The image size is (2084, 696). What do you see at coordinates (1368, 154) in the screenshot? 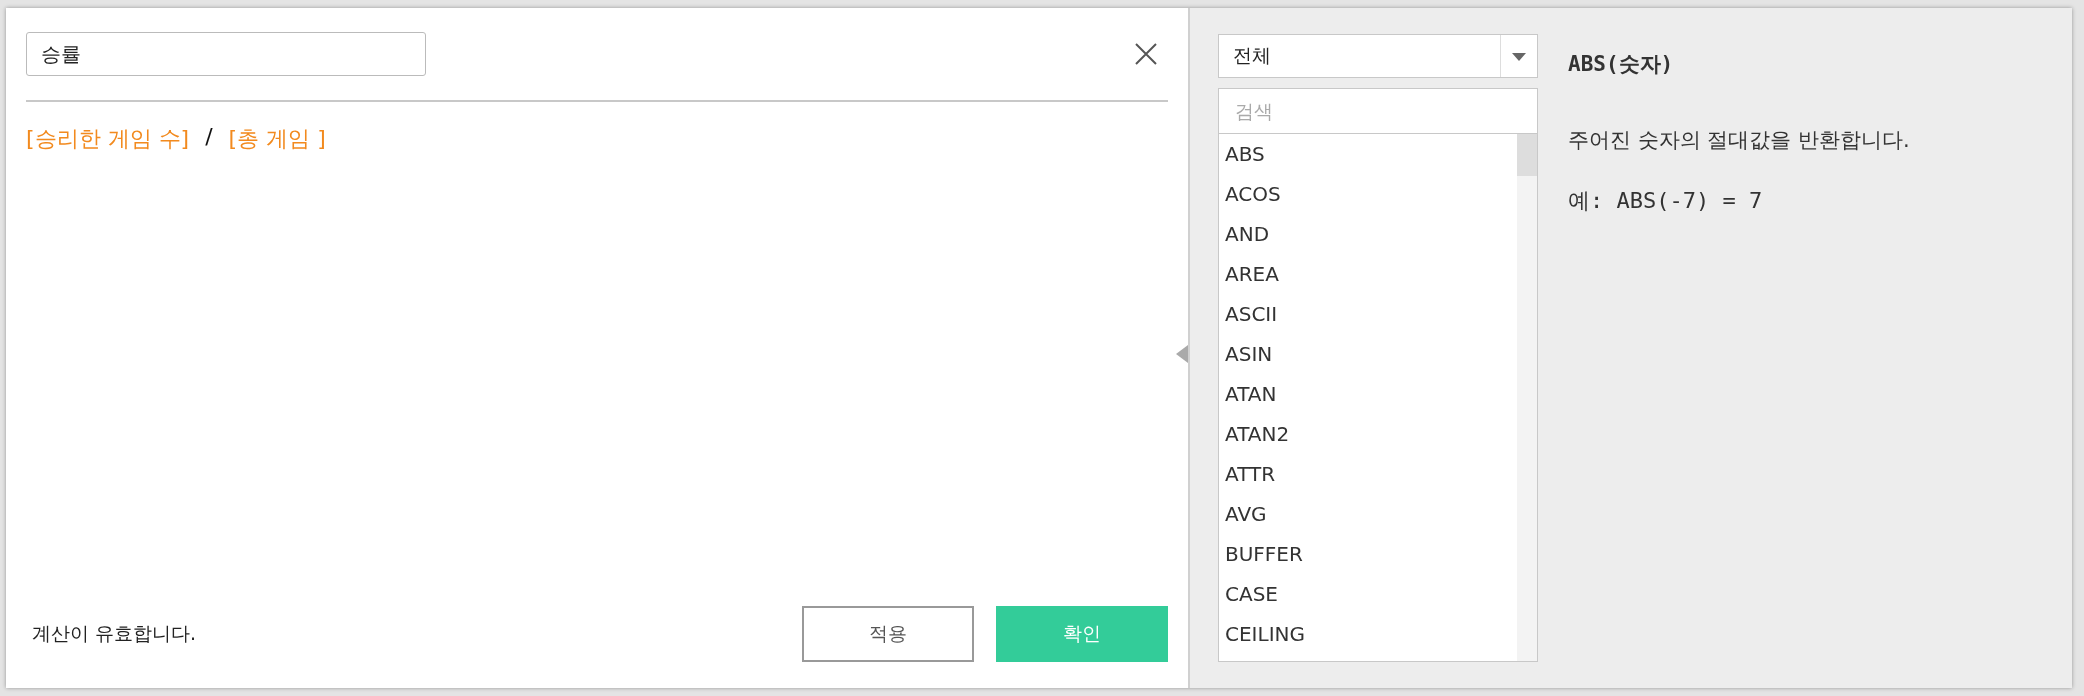
I see `function-item: ABS` at bounding box center [1368, 154].